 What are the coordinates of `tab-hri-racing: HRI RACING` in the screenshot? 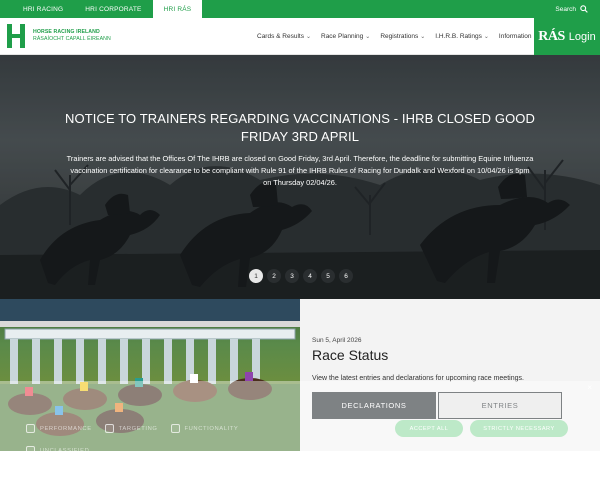 It's located at (43, 9).